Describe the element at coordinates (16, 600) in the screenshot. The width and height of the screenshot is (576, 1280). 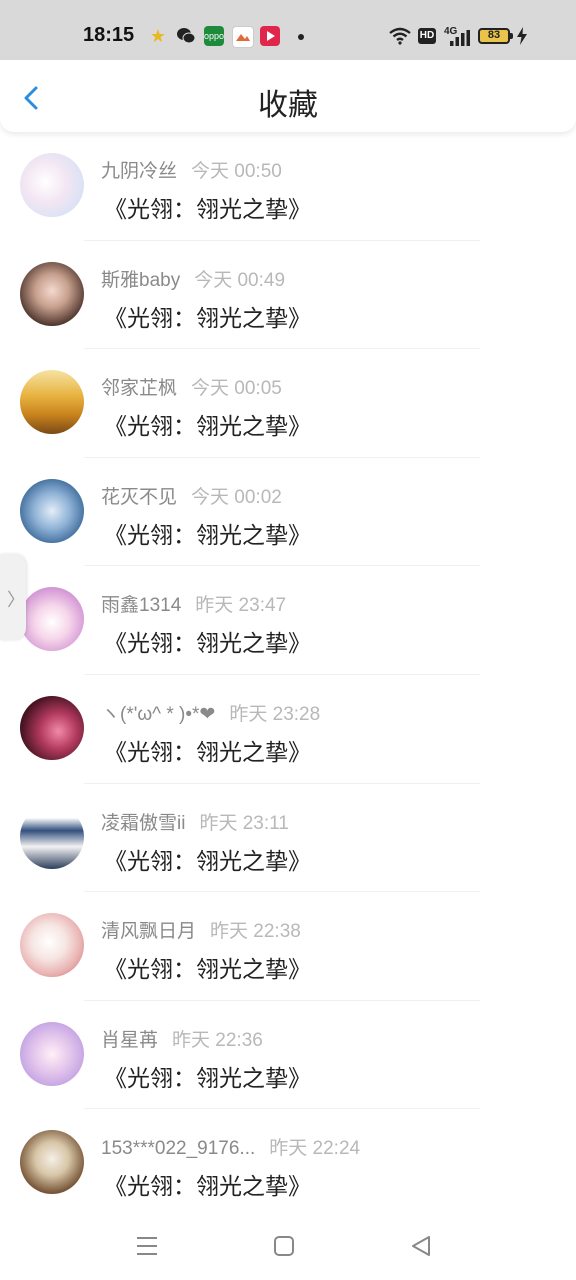
I see `side-handle-chevron-icon: 〉` at that location.